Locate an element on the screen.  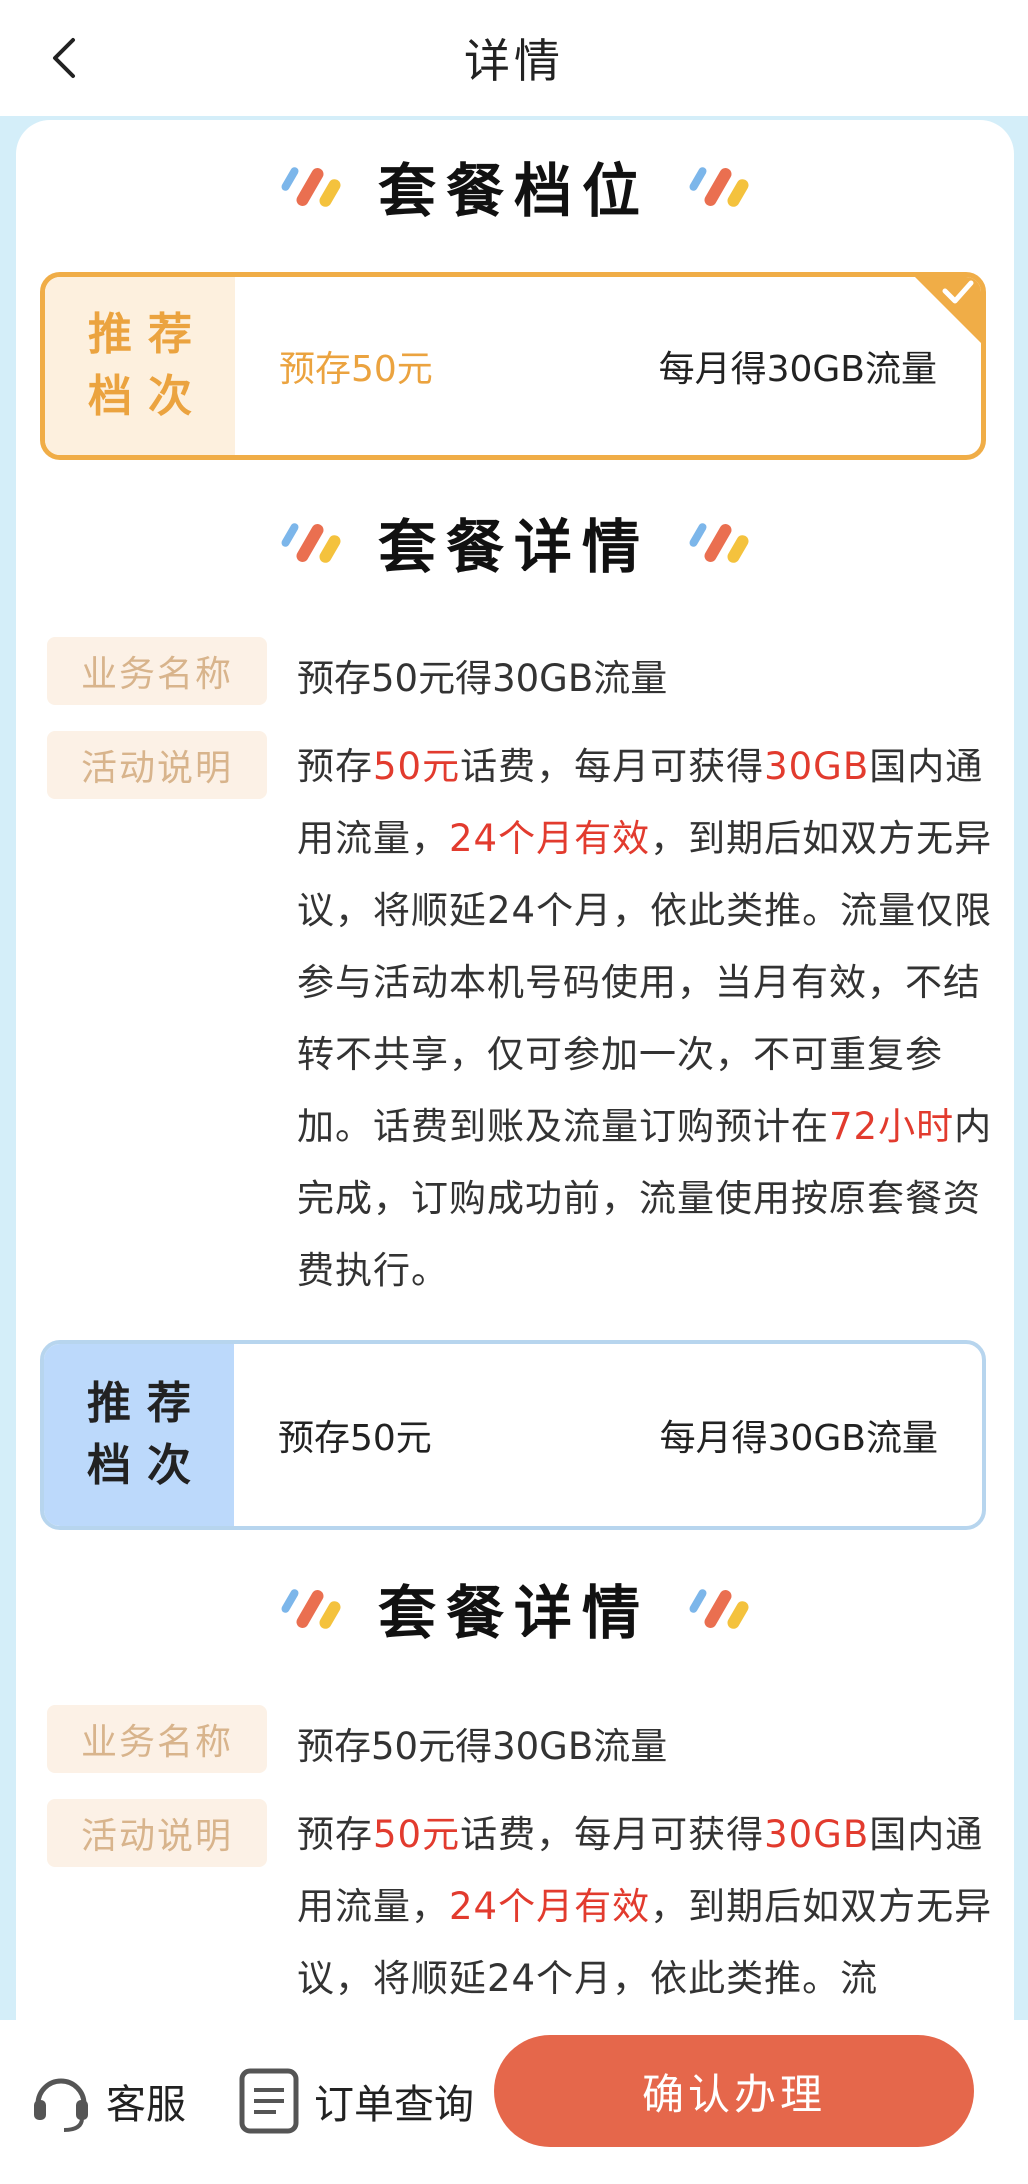
tier-option: 推荐档次 预存50元 每月得30GB流量 is located at coordinates (513, 1435).